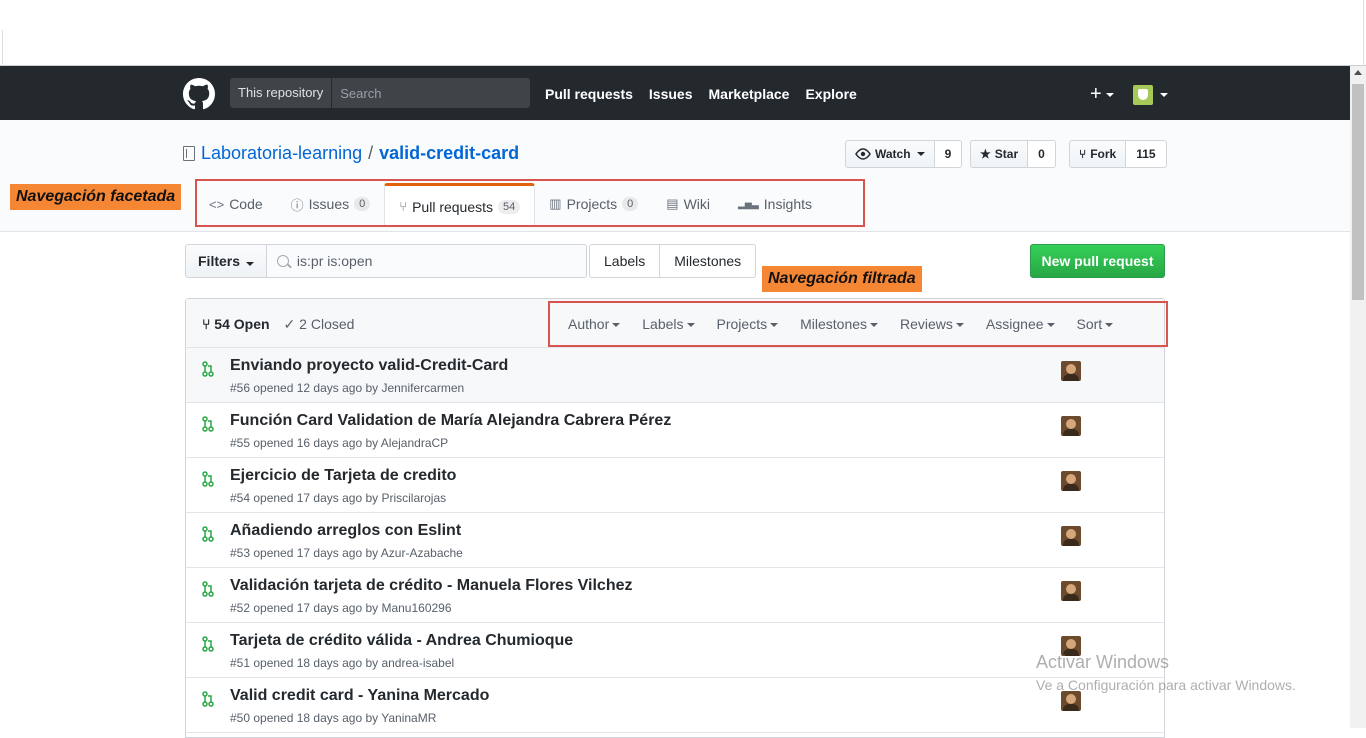 This screenshot has width=1366, height=738. I want to click on search-icon, so click(282, 261).